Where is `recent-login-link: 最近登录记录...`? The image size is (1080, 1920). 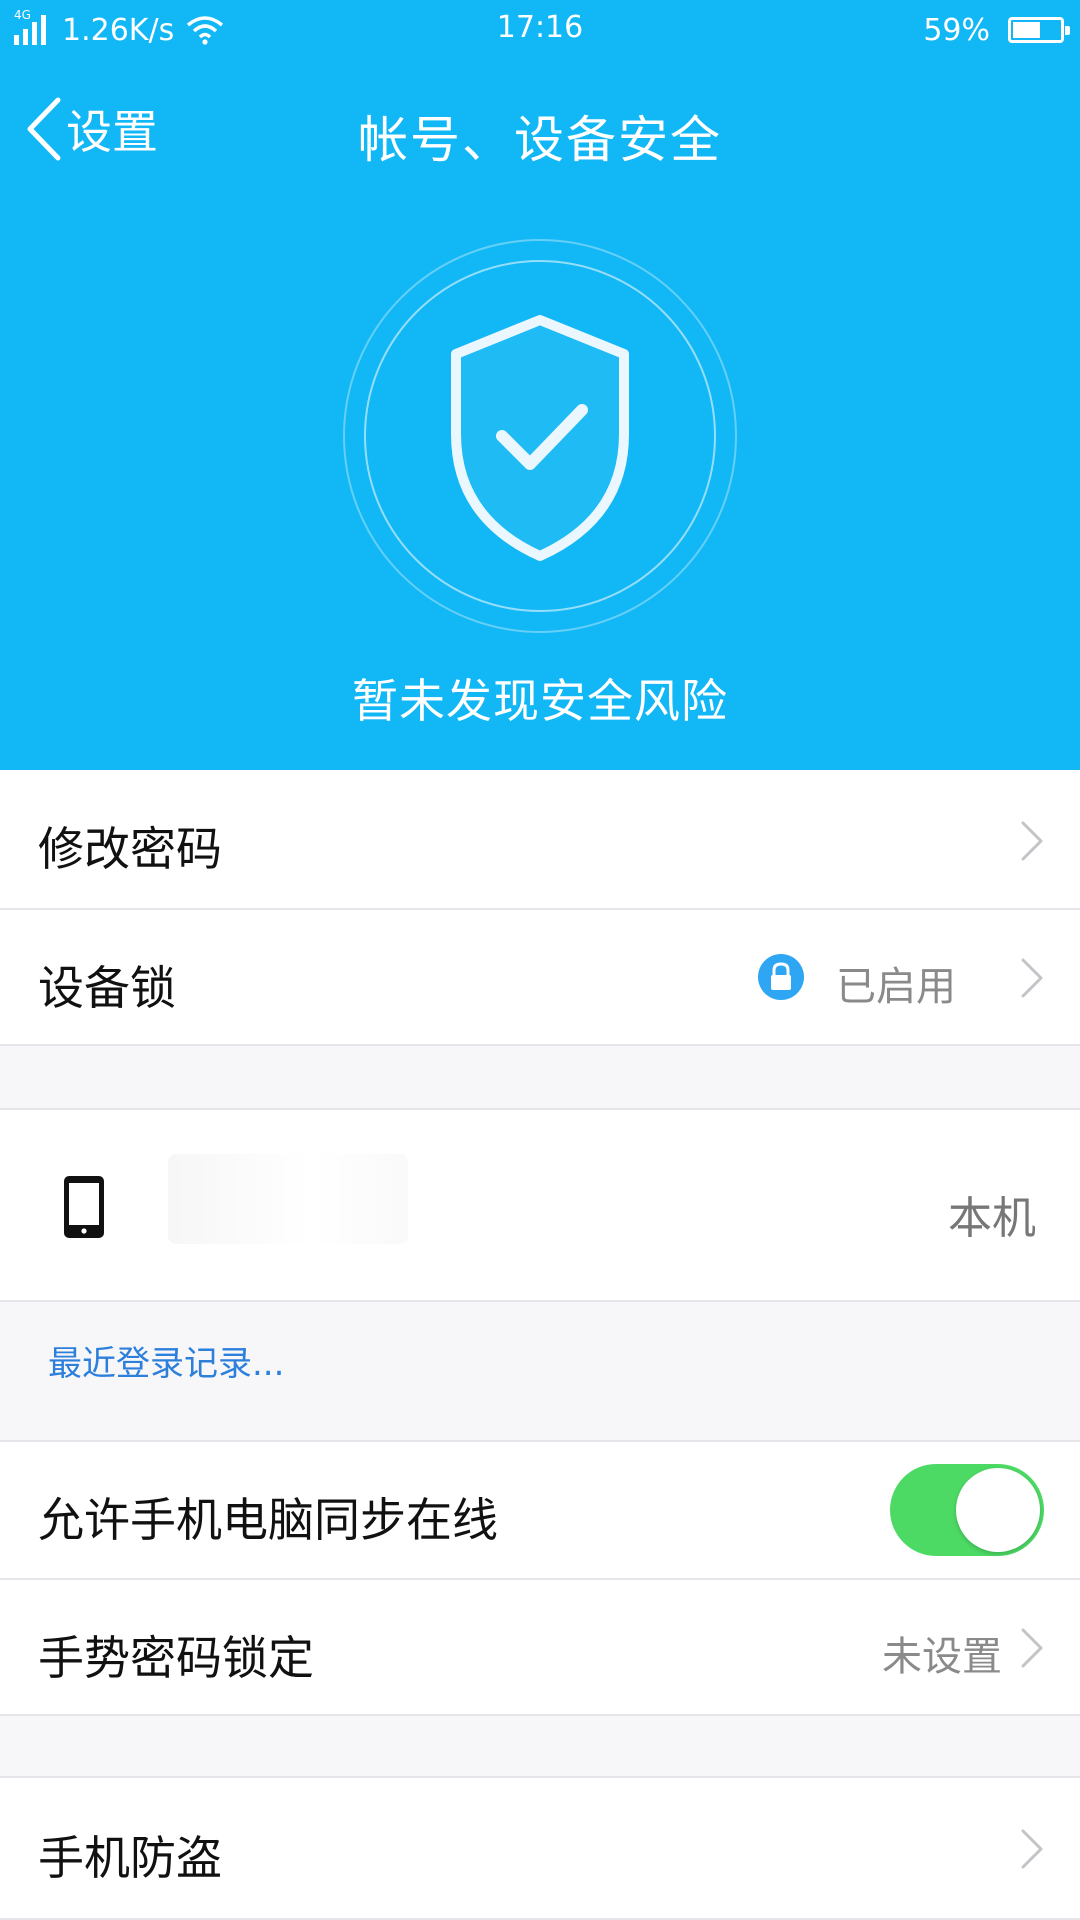
recent-login-link: 最近登录记录... is located at coordinates (166, 1360).